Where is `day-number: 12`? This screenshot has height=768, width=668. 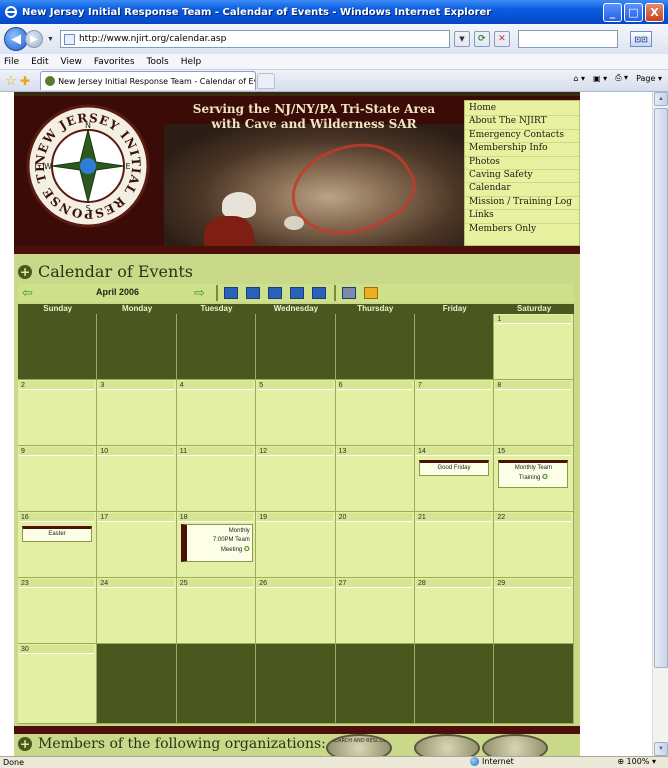
day-number: 12 is located at coordinates (295, 451).